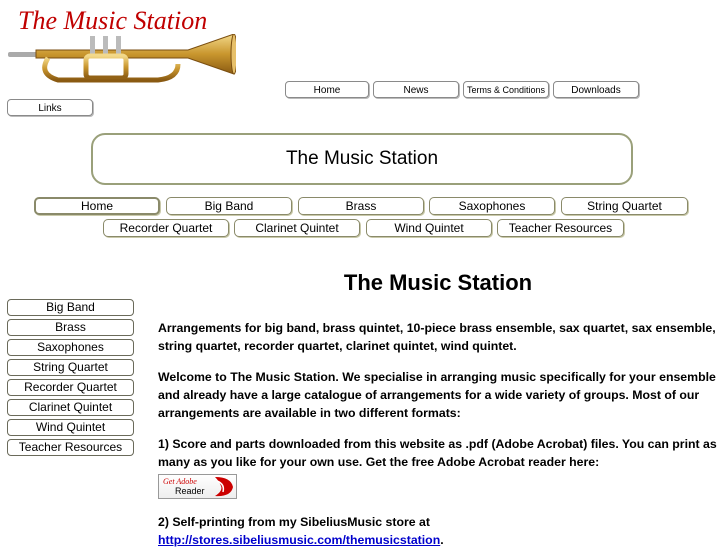  What do you see at coordinates (50, 107) in the screenshot?
I see `top-nav-links: Links` at bounding box center [50, 107].